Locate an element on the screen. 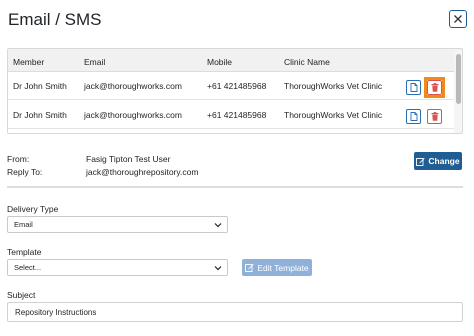 The width and height of the screenshot is (474, 336). edit-template-button: Edit Template is located at coordinates (277, 267).